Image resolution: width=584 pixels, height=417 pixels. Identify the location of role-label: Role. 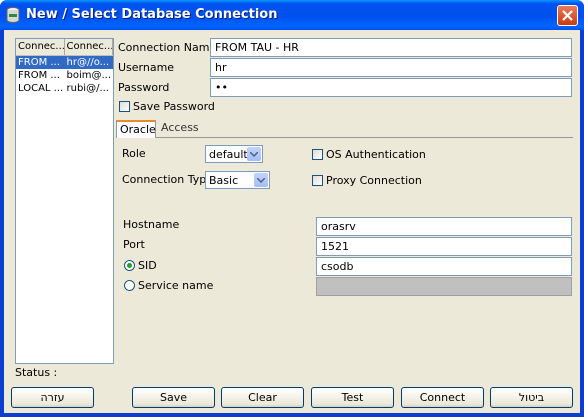
(134, 153).